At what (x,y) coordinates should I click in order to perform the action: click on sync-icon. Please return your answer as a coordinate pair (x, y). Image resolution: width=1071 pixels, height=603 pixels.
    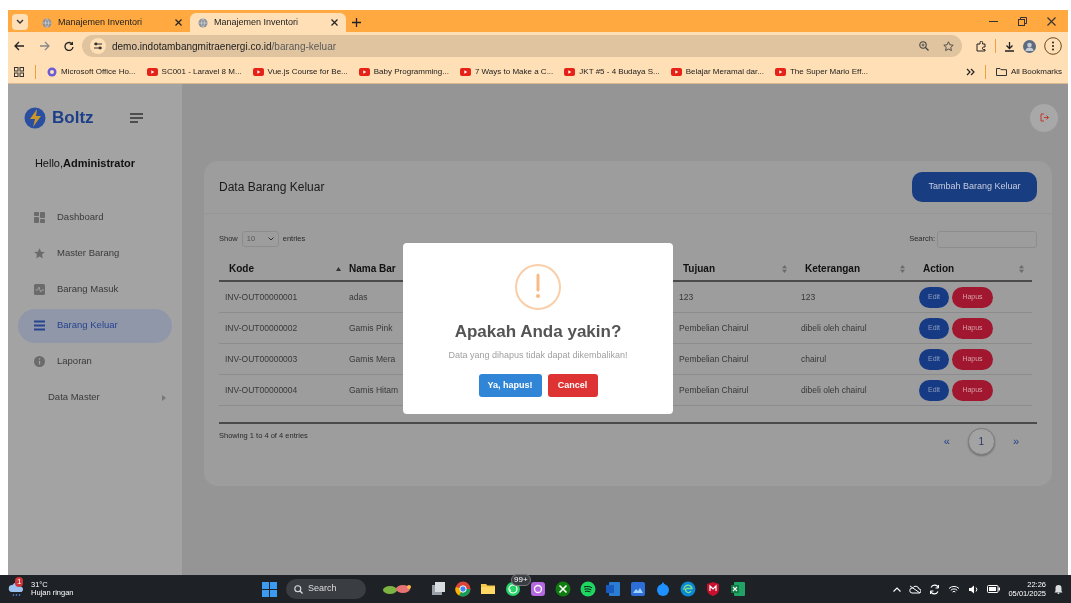
    Looking at the image, I should click on (935, 589).